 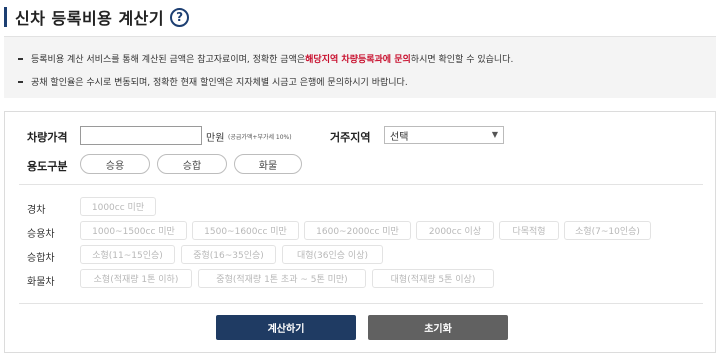 What do you see at coordinates (286, 327) in the screenshot?
I see `calculate-button: 계산하기` at bounding box center [286, 327].